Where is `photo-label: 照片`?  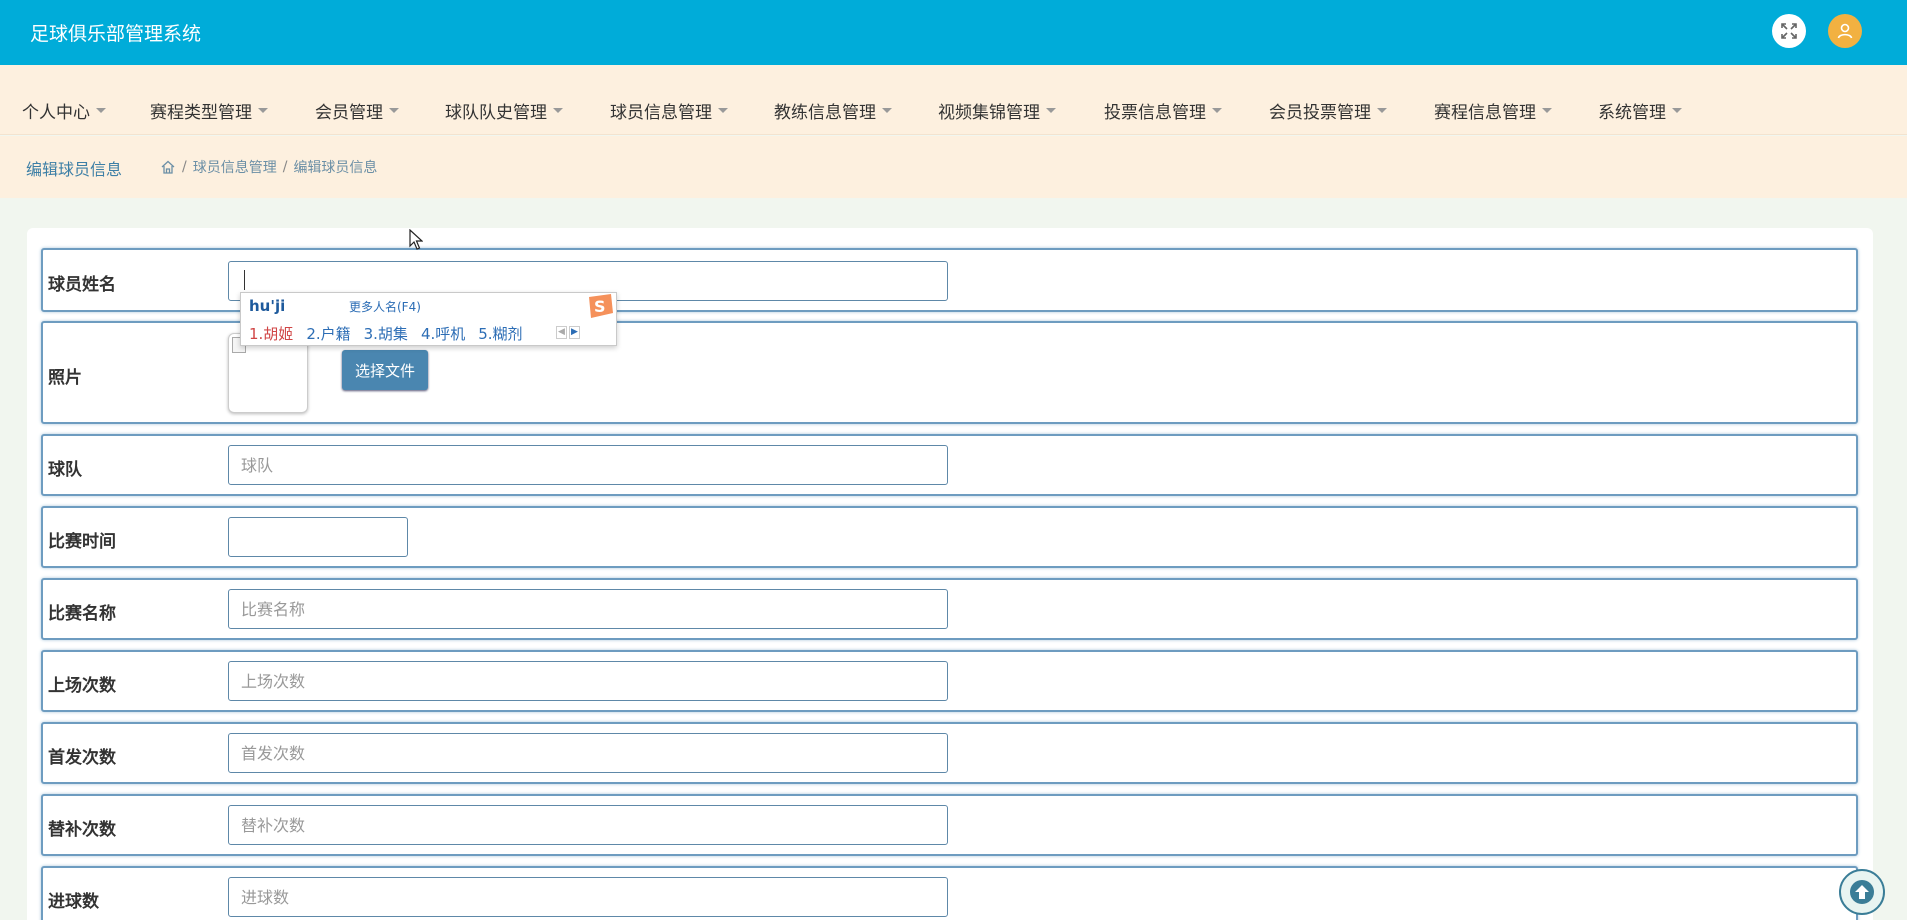
photo-label: 照片 is located at coordinates (65, 378).